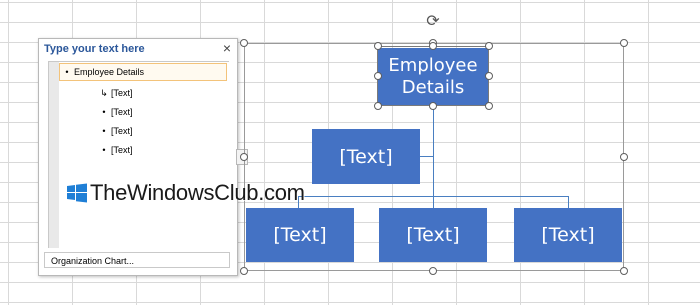  What do you see at coordinates (94, 49) in the screenshot?
I see `text-pane-title: Type your text here` at bounding box center [94, 49].